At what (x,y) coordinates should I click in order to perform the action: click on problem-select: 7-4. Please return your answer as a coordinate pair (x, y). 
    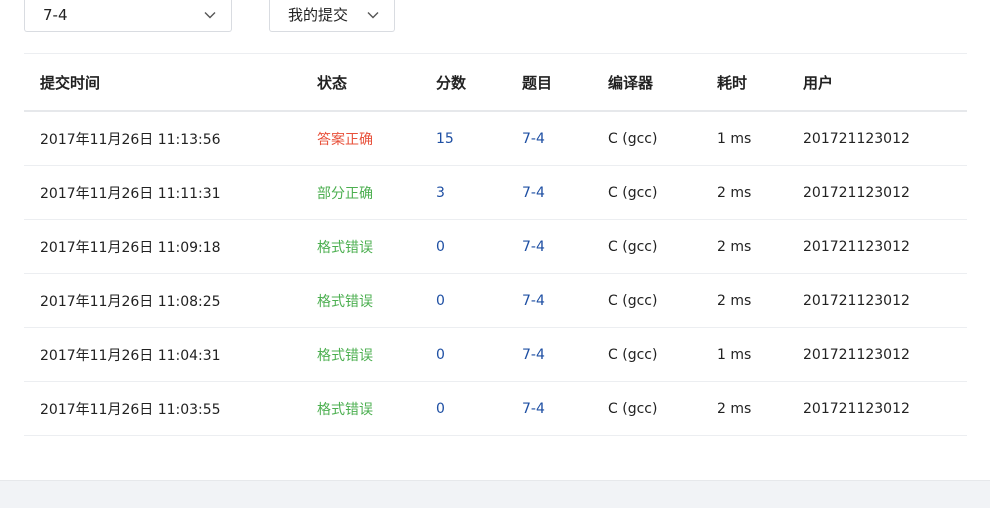
    Looking at the image, I should click on (128, 16).